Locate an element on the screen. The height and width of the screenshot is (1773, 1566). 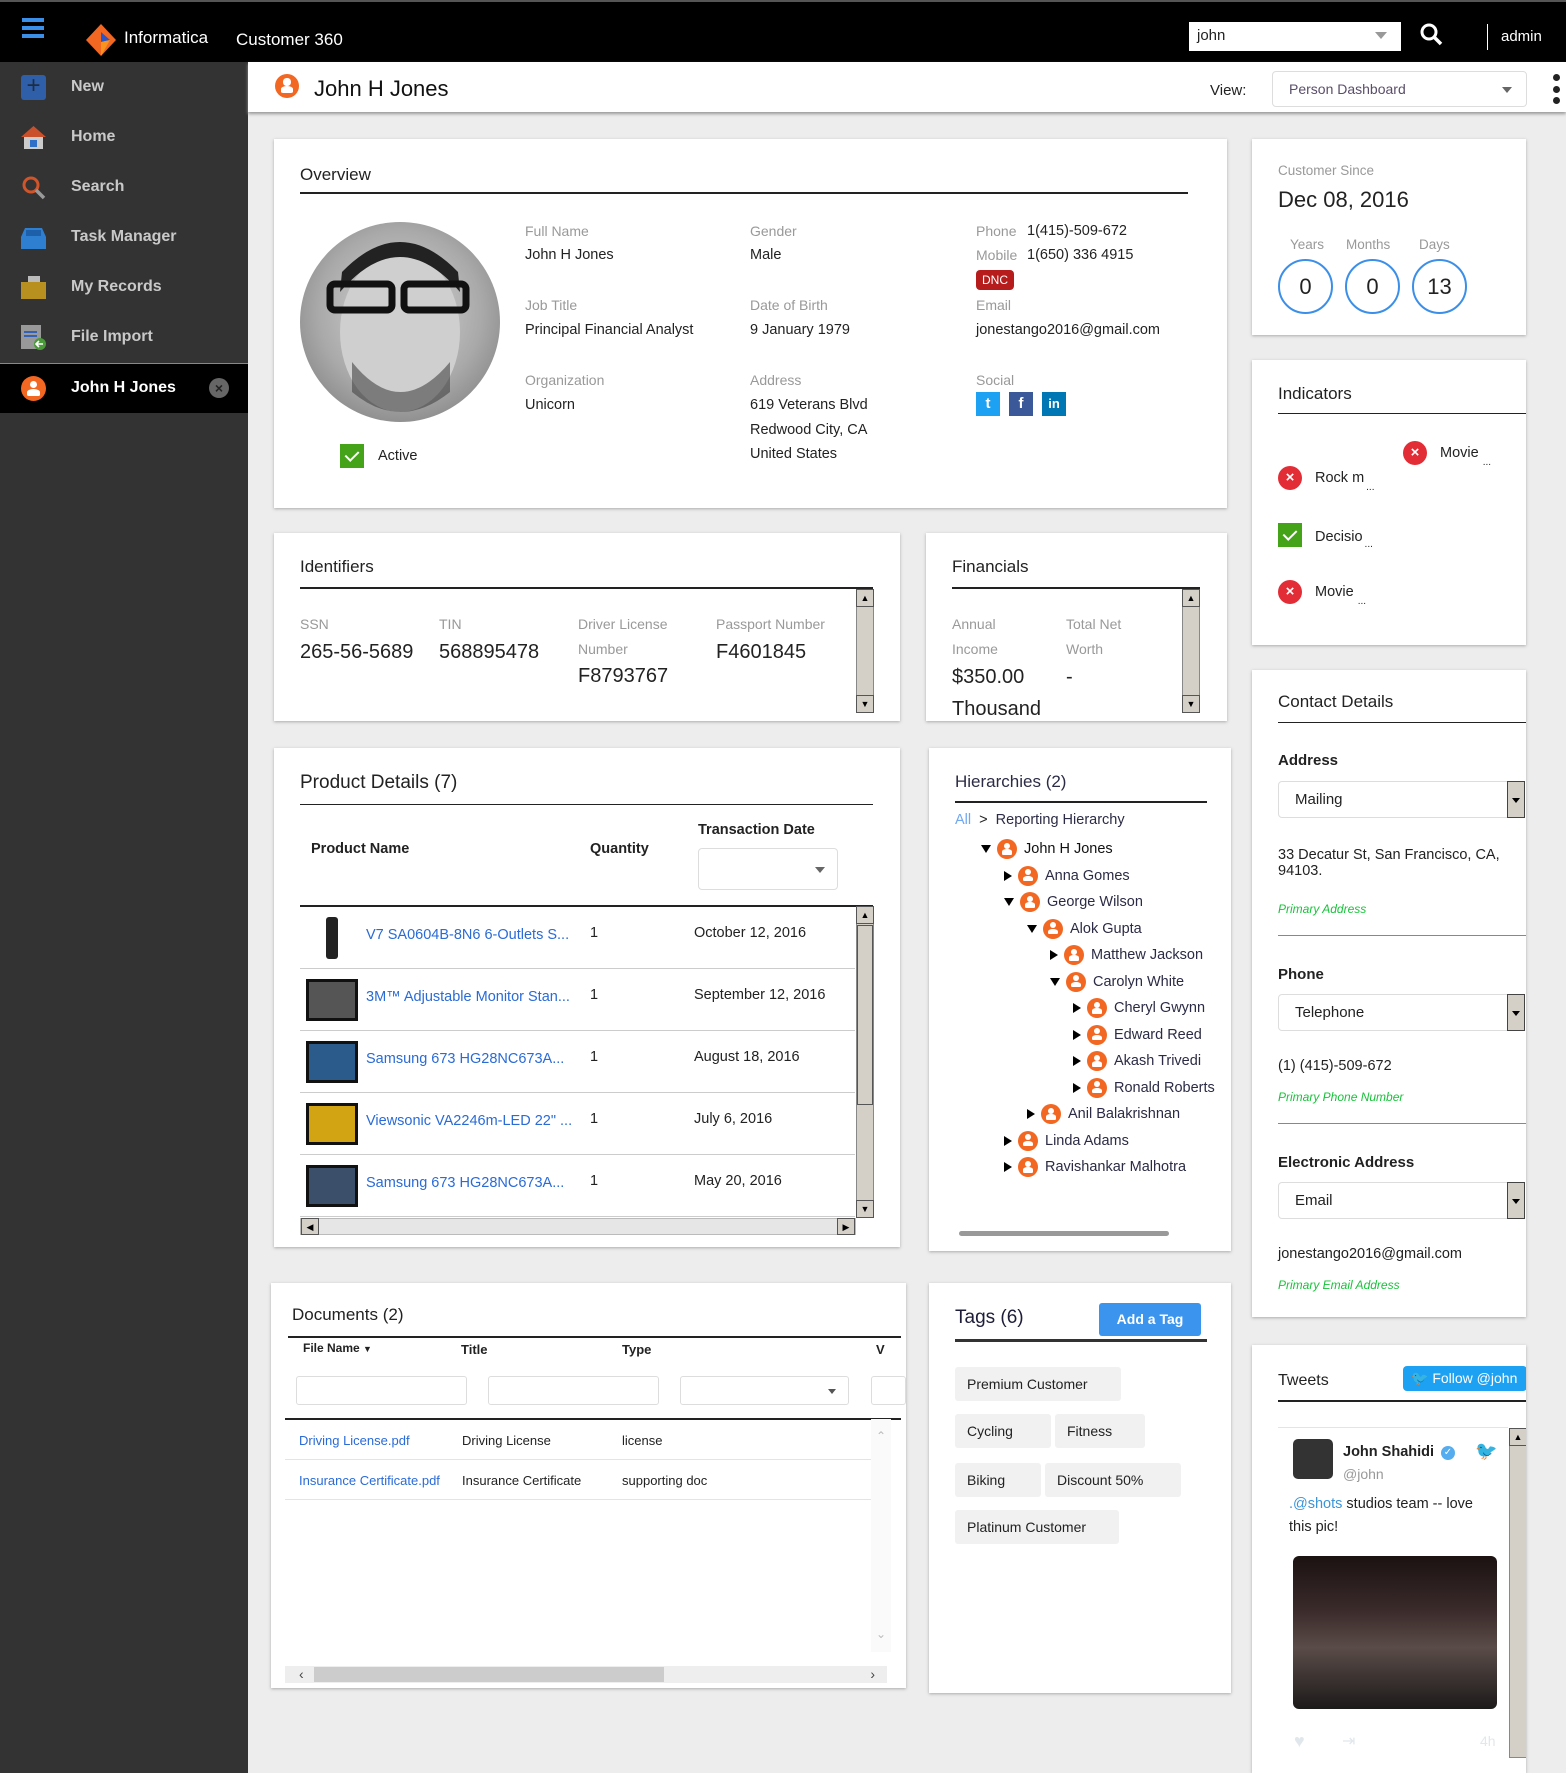
add-tag-button: Add a Tag is located at coordinates (1150, 1319).